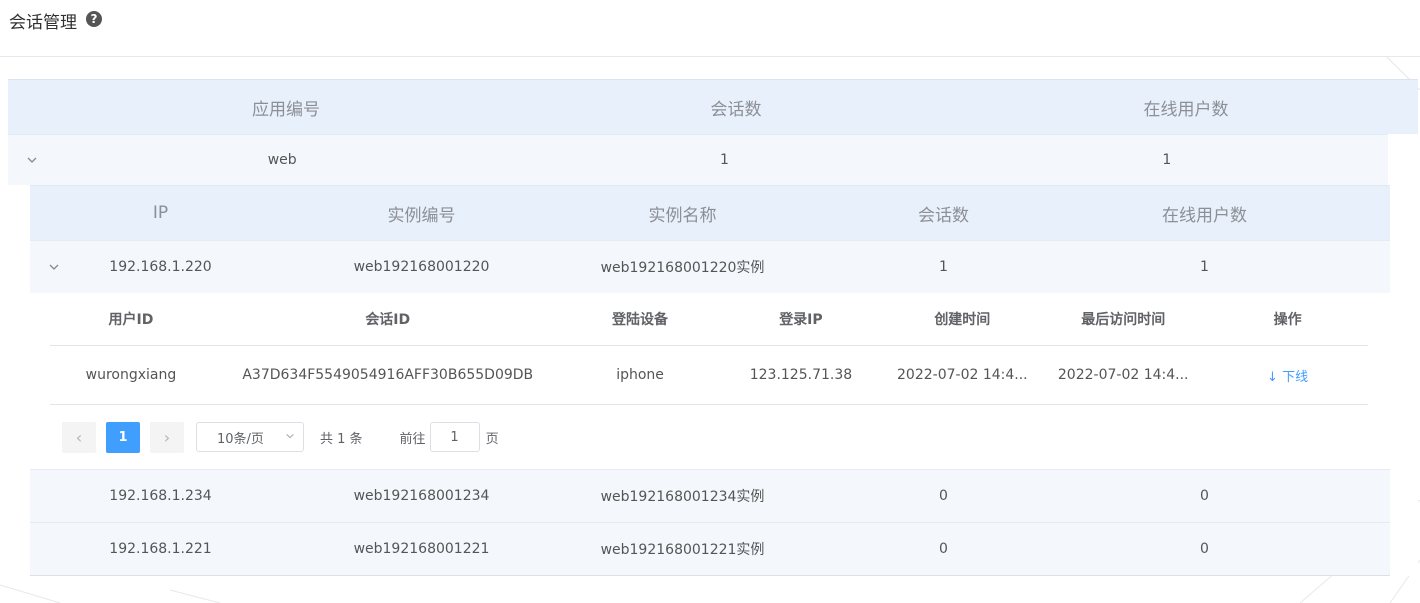 This screenshot has width=1420, height=603. What do you see at coordinates (412, 439) in the screenshot?
I see `goto-label: 前往` at bounding box center [412, 439].